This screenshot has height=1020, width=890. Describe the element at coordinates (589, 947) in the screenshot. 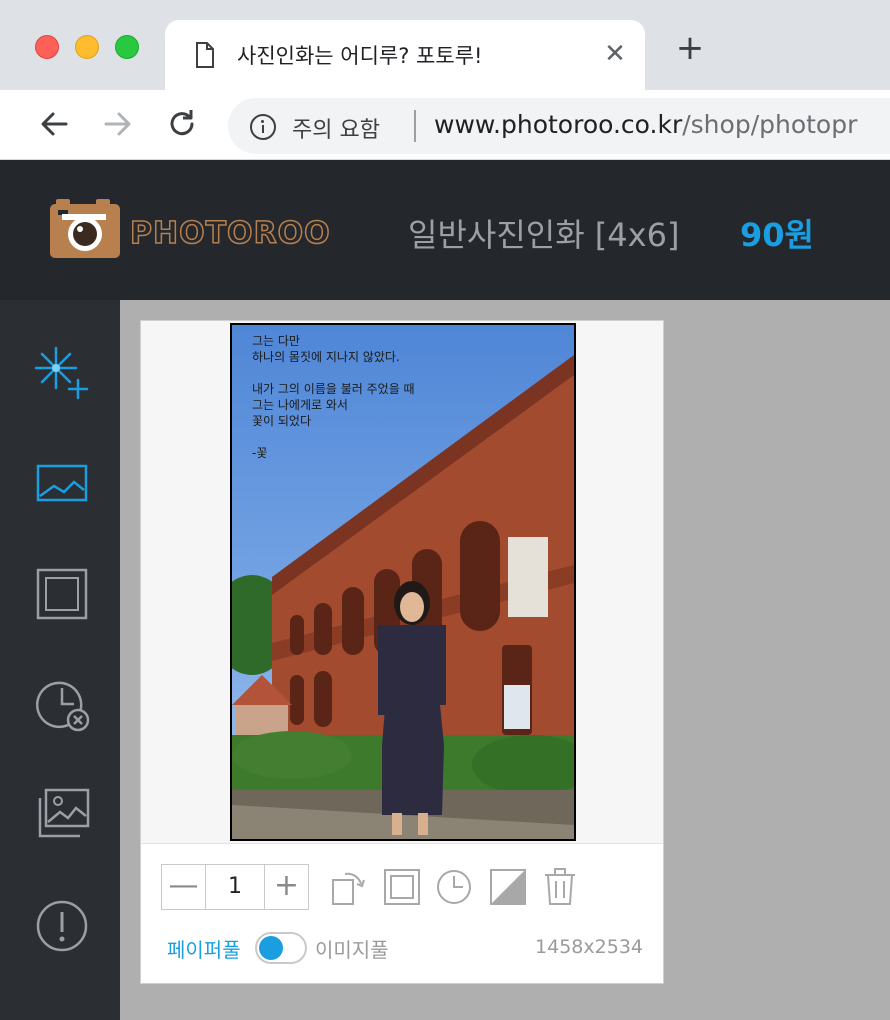

I see `image-dimensions: 1458x2534` at that location.